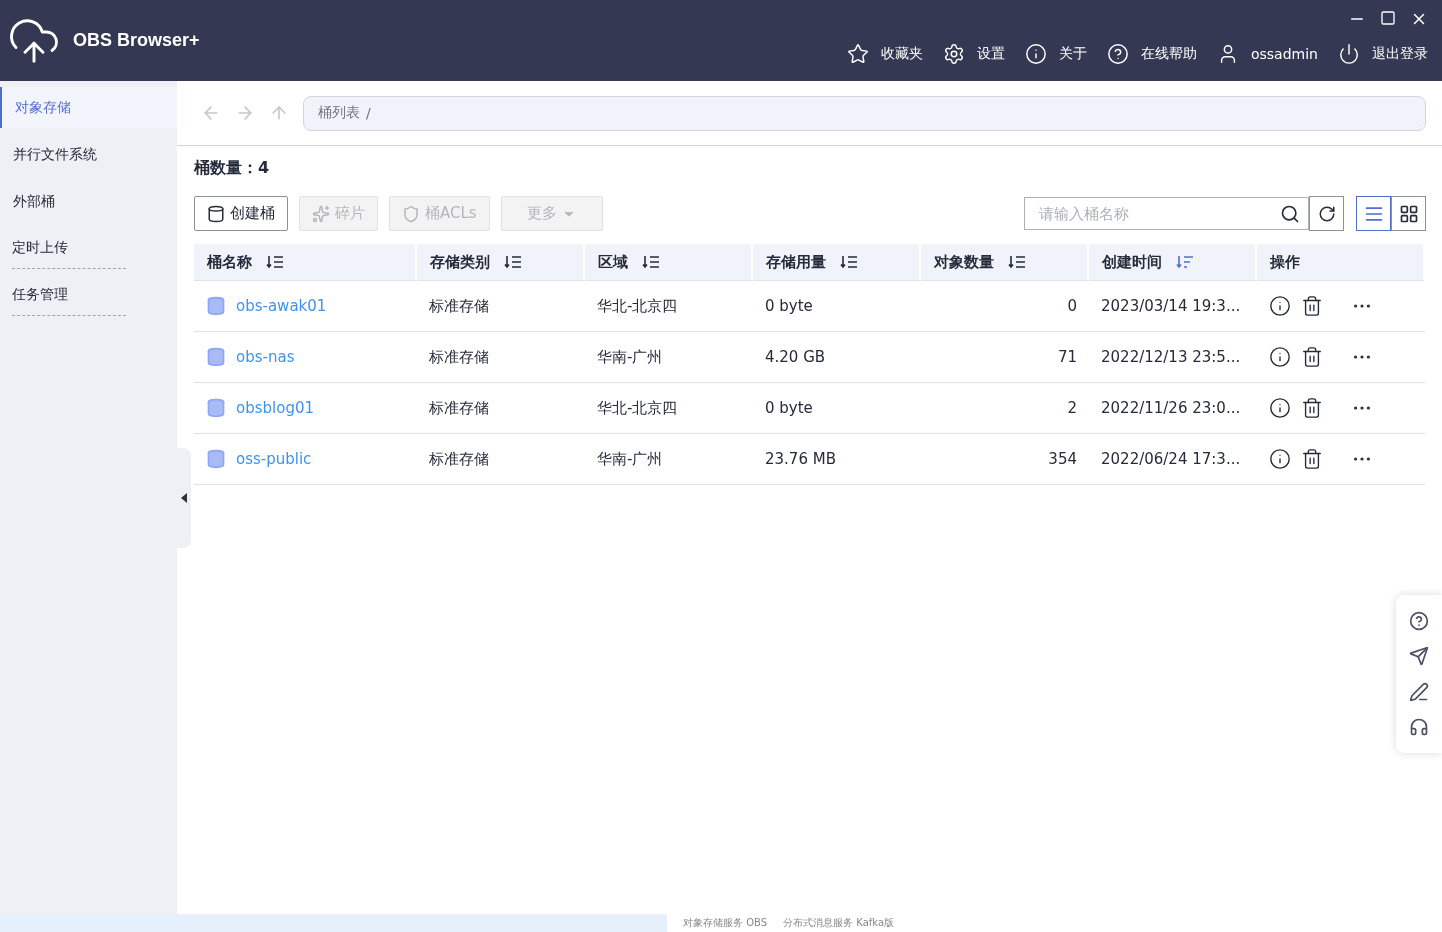 The height and width of the screenshot is (932, 1442). Describe the element at coordinates (1005, 262) in the screenshot. I see `column-header: 对象数量` at that location.